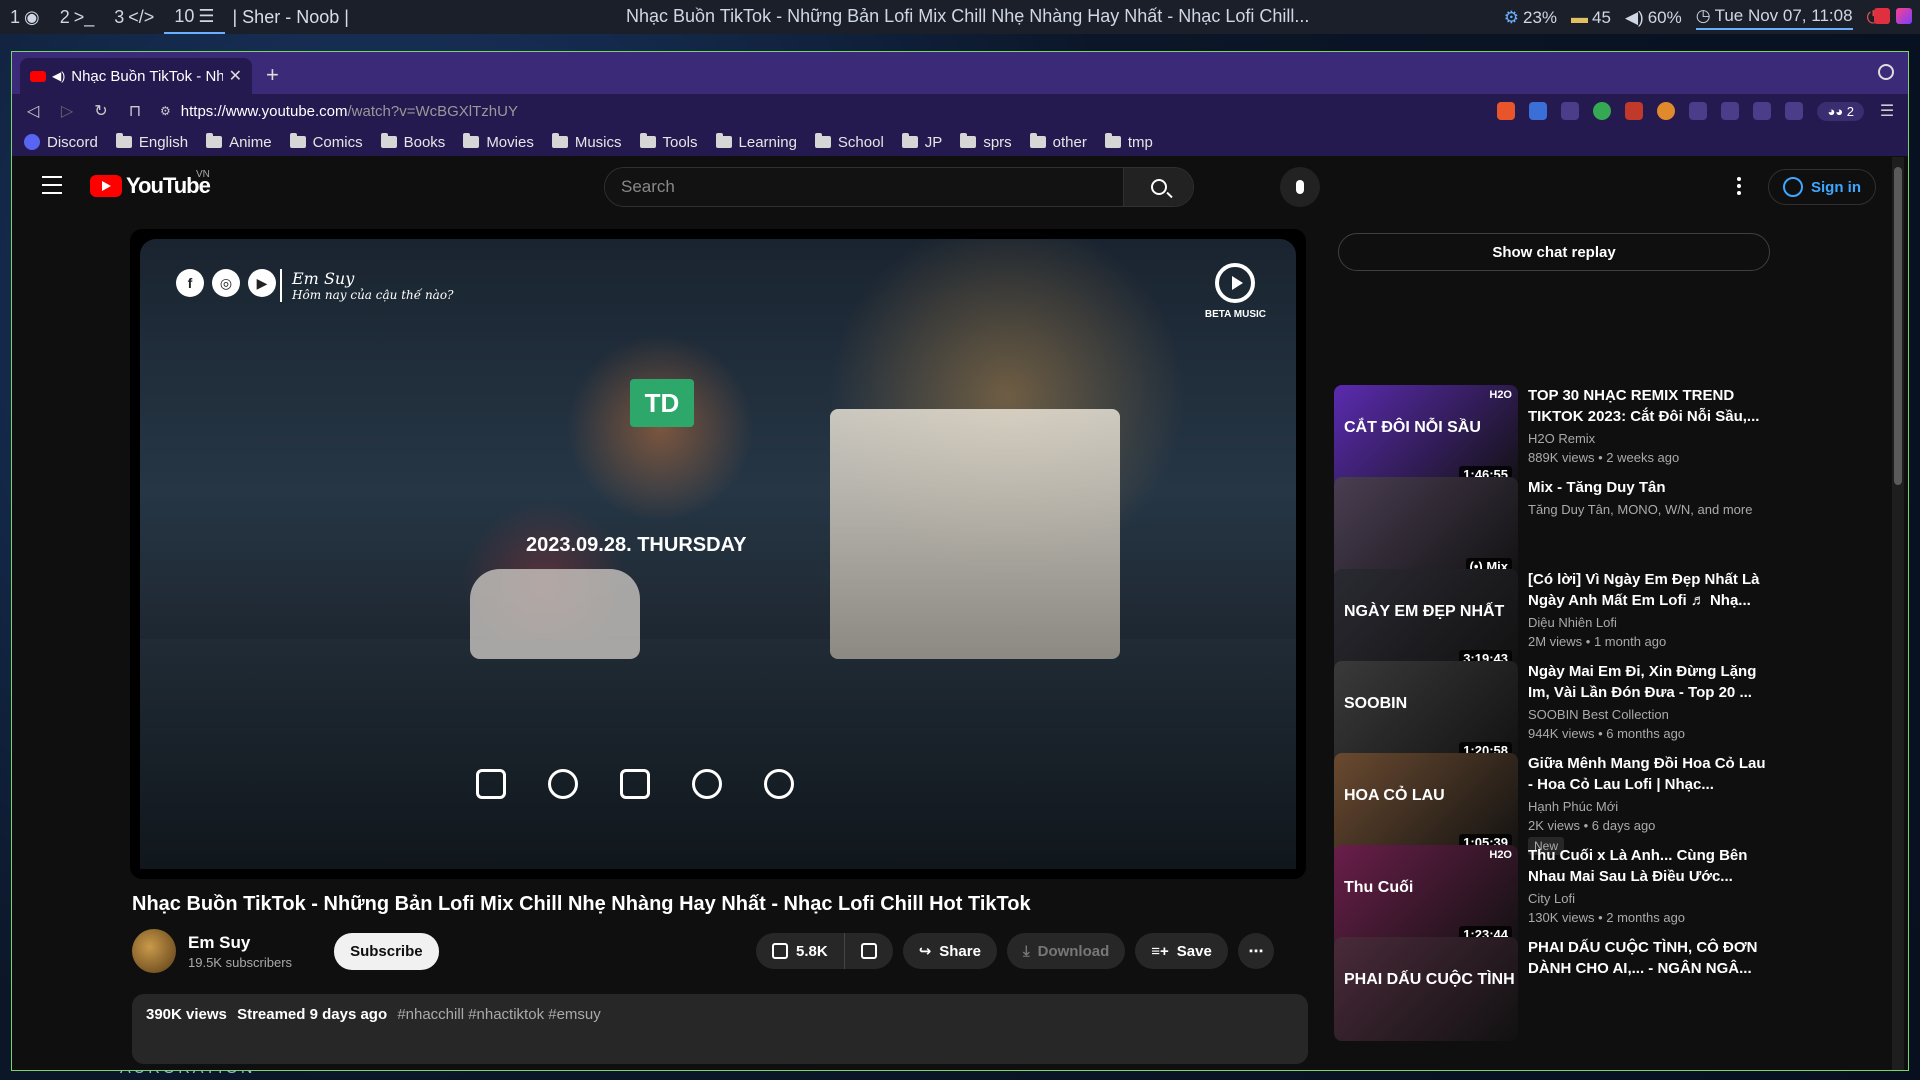 The width and height of the screenshot is (1920, 1080). I want to click on youtube-logo: YouTube, so click(150, 186).